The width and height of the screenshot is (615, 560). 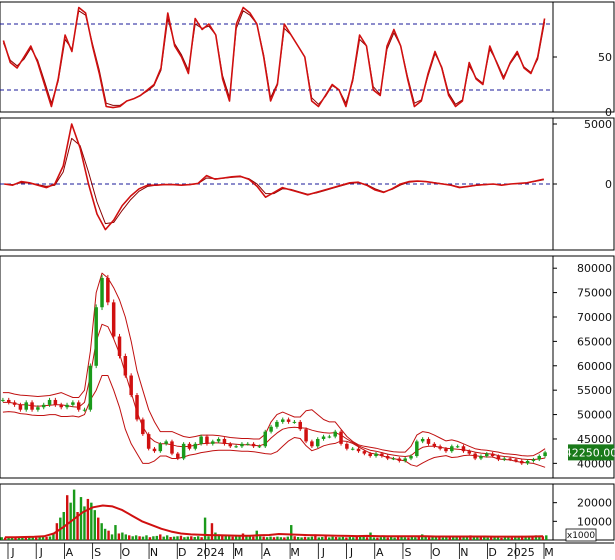 I want to click on stoch-tick-label: 50, so click(x=605, y=57).